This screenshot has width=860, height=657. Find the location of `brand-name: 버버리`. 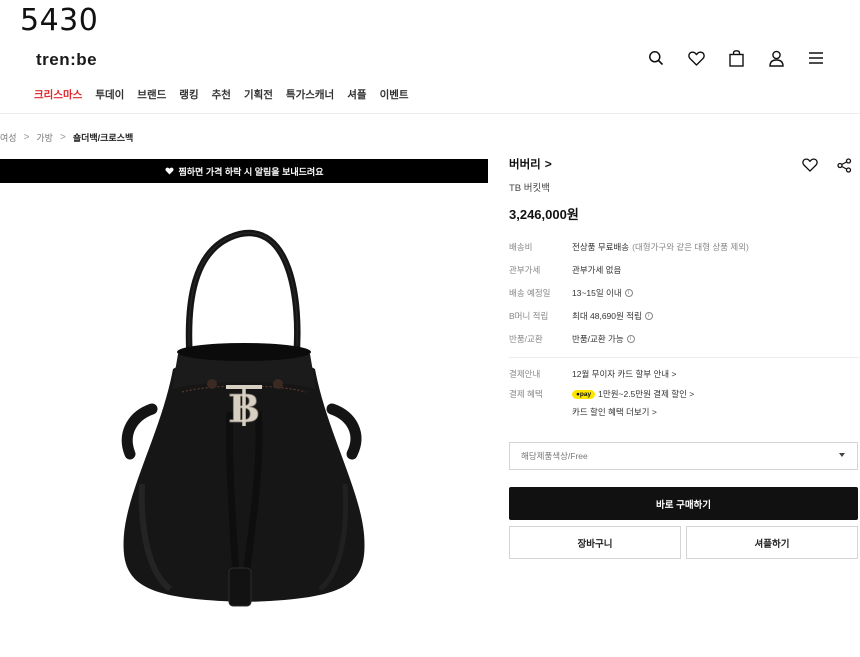

brand-name: 버버리 is located at coordinates (525, 165).